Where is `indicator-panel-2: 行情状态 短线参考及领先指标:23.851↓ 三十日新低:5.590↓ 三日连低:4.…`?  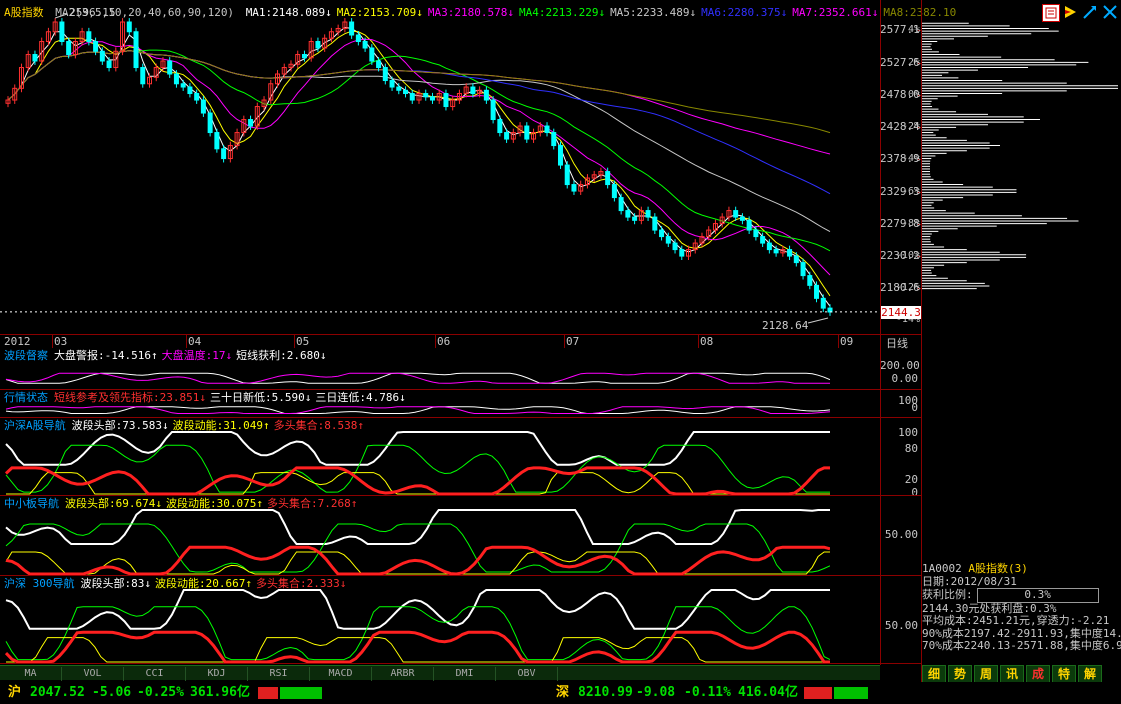
indicator-panel-2: 行情状态 短线参考及领先指标:23.851↓ 三十日新低:5.590↓ 三日连低:4.… is located at coordinates (460, 404).